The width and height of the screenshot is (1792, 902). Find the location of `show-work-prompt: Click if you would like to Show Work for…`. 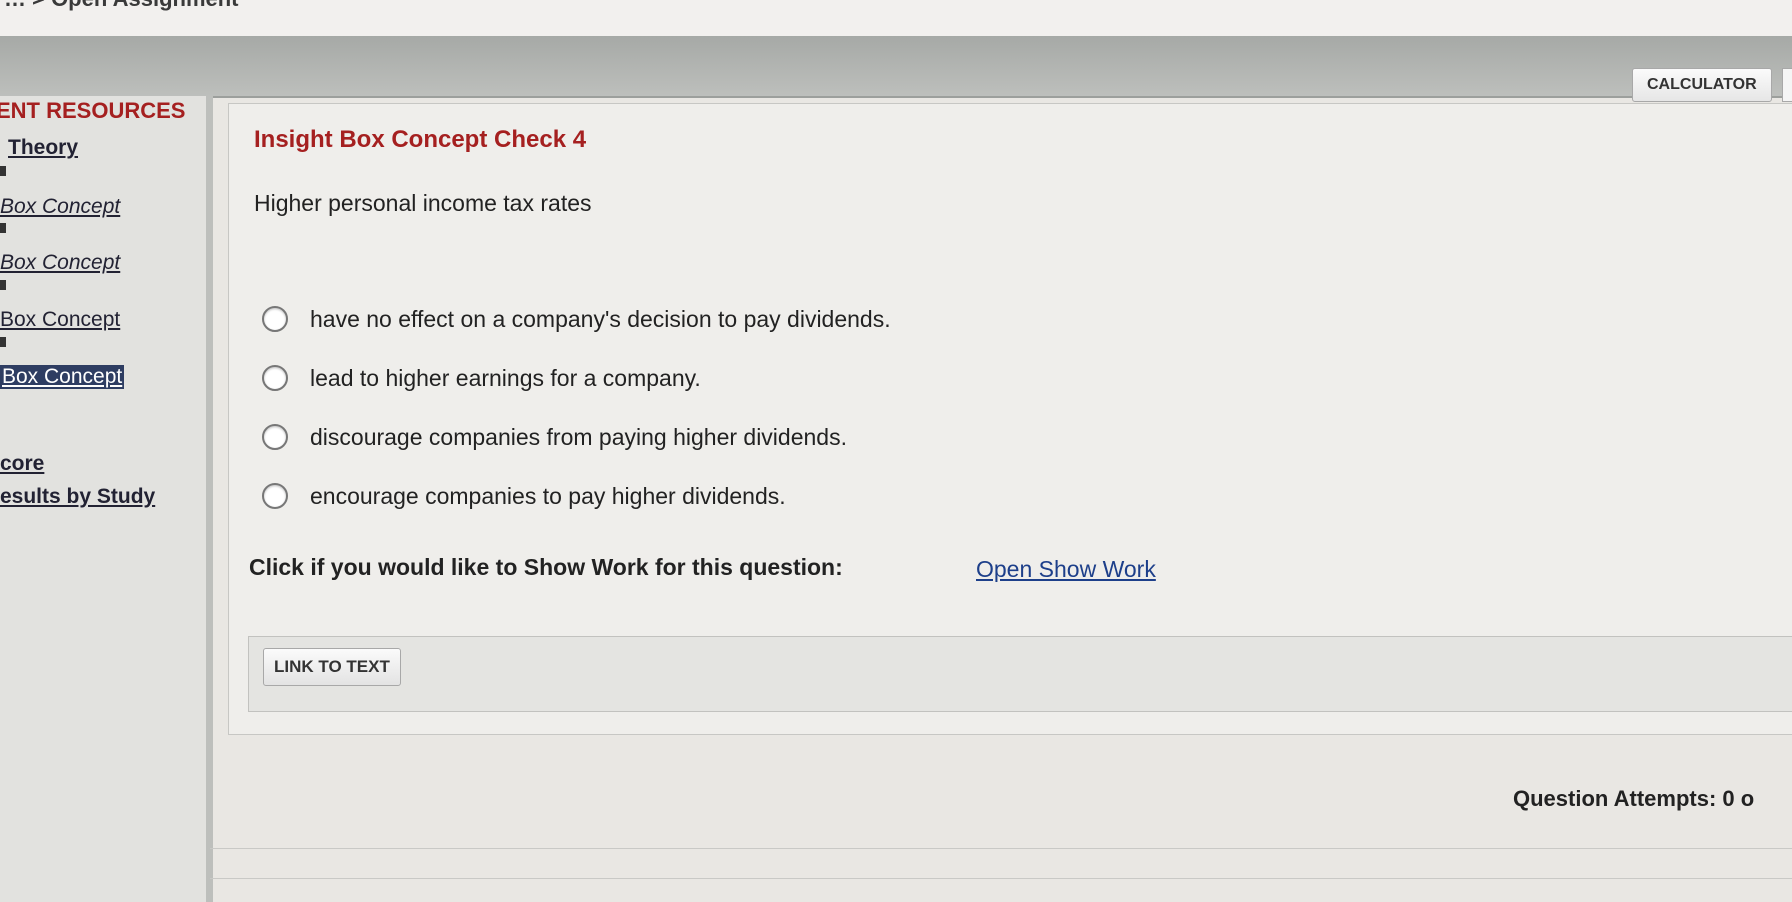

show-work-prompt: Click if you would like to Show Work for… is located at coordinates (546, 567).